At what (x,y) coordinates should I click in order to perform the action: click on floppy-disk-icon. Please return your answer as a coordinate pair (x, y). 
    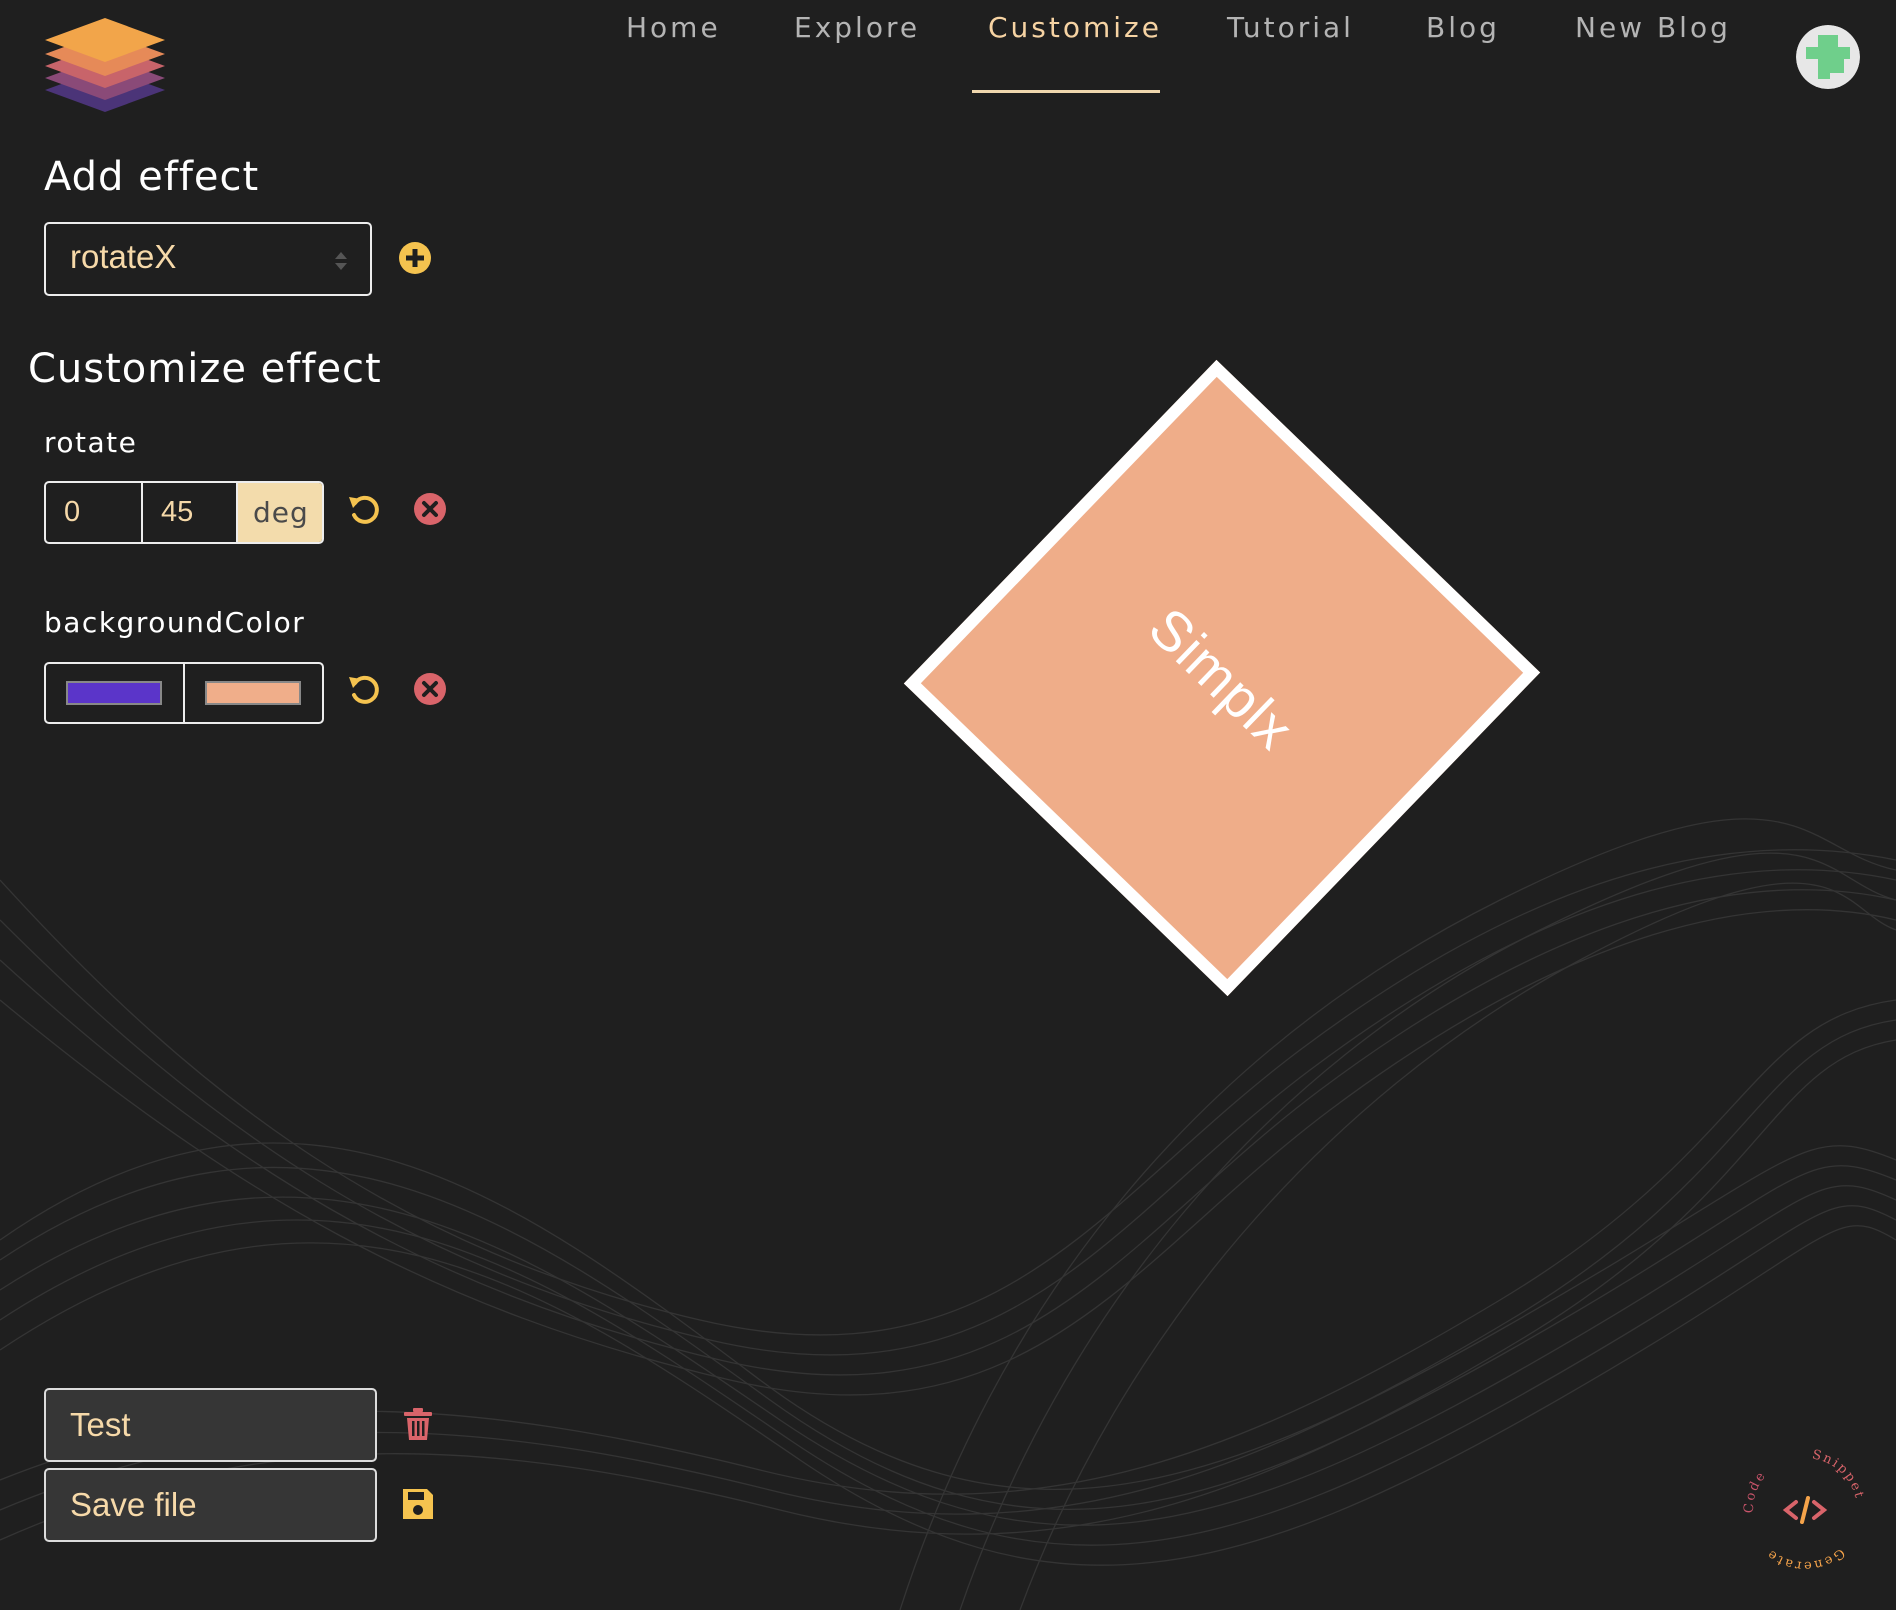
    Looking at the image, I should click on (418, 1504).